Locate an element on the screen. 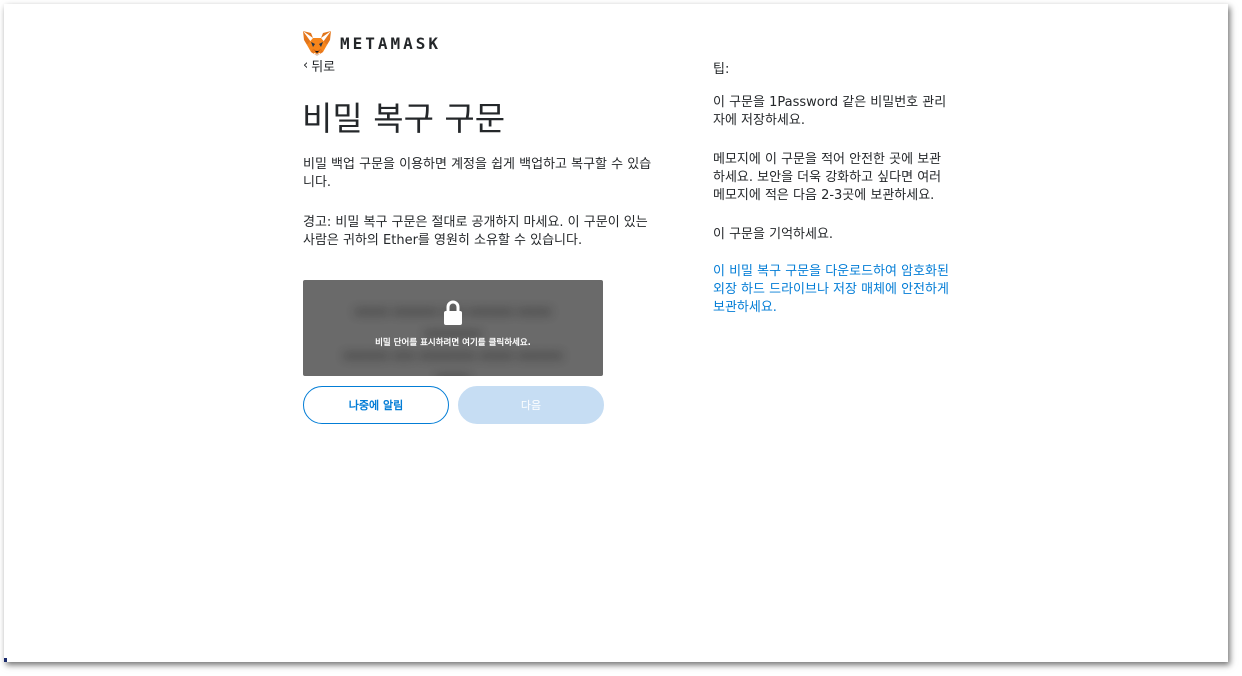 This screenshot has width=1242, height=676. next-button: 다음 is located at coordinates (531, 405).